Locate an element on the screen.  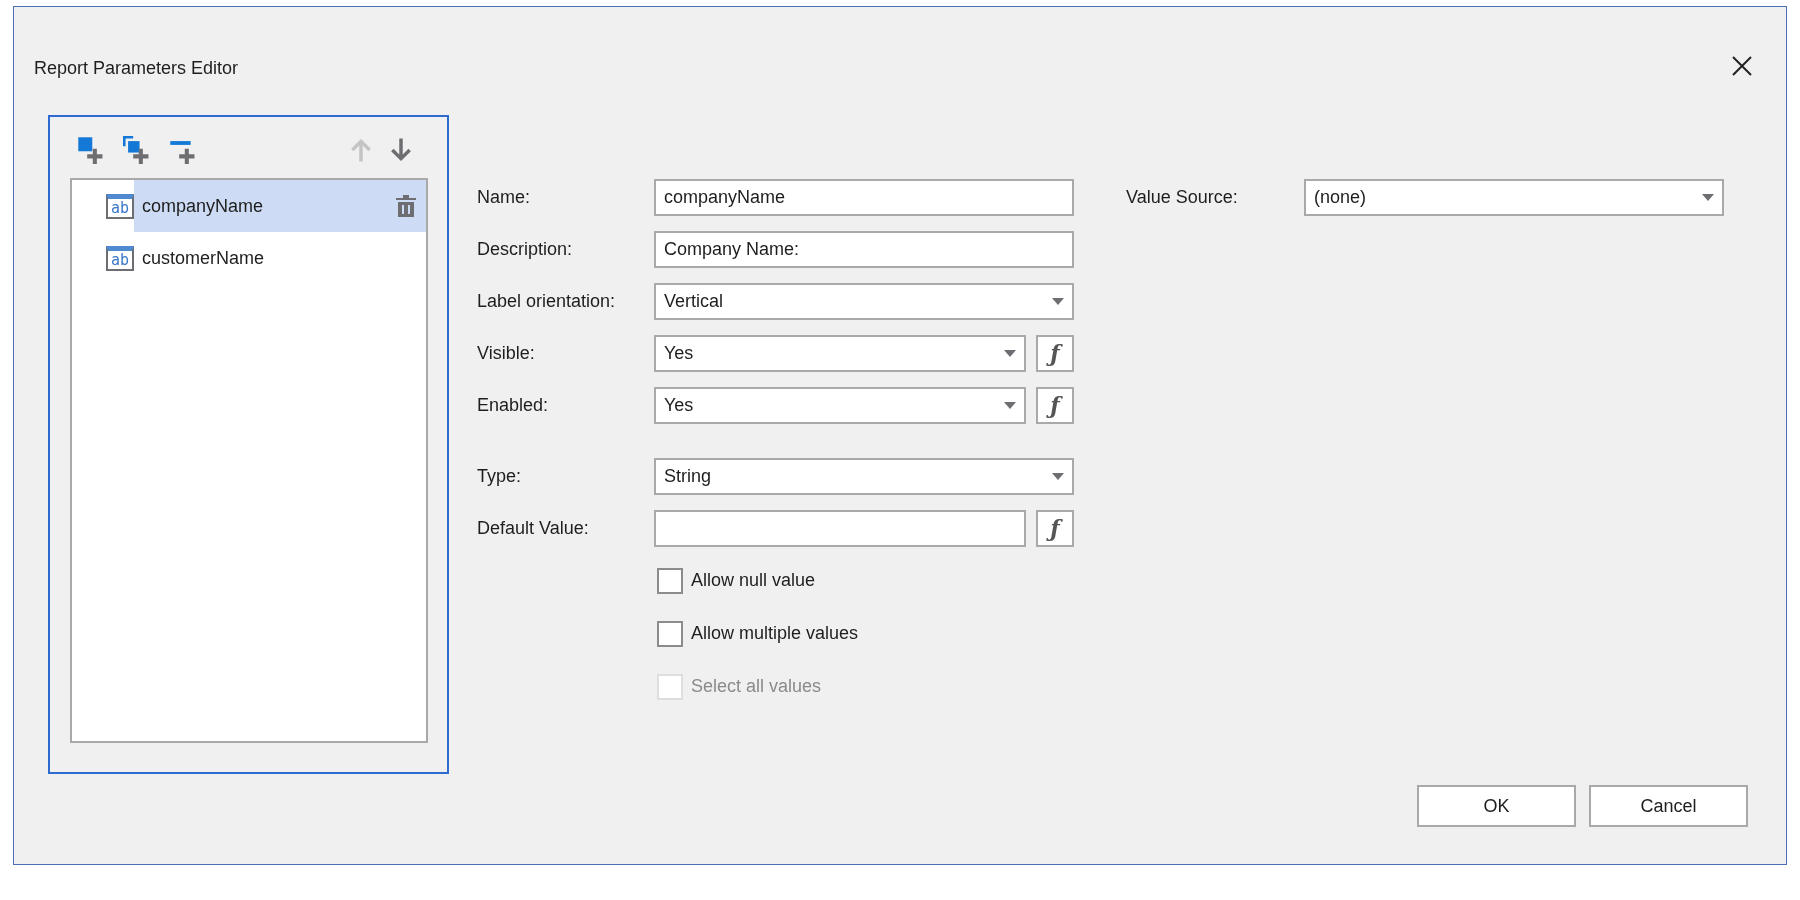
field-label: Value Source: is located at coordinates (1182, 197).